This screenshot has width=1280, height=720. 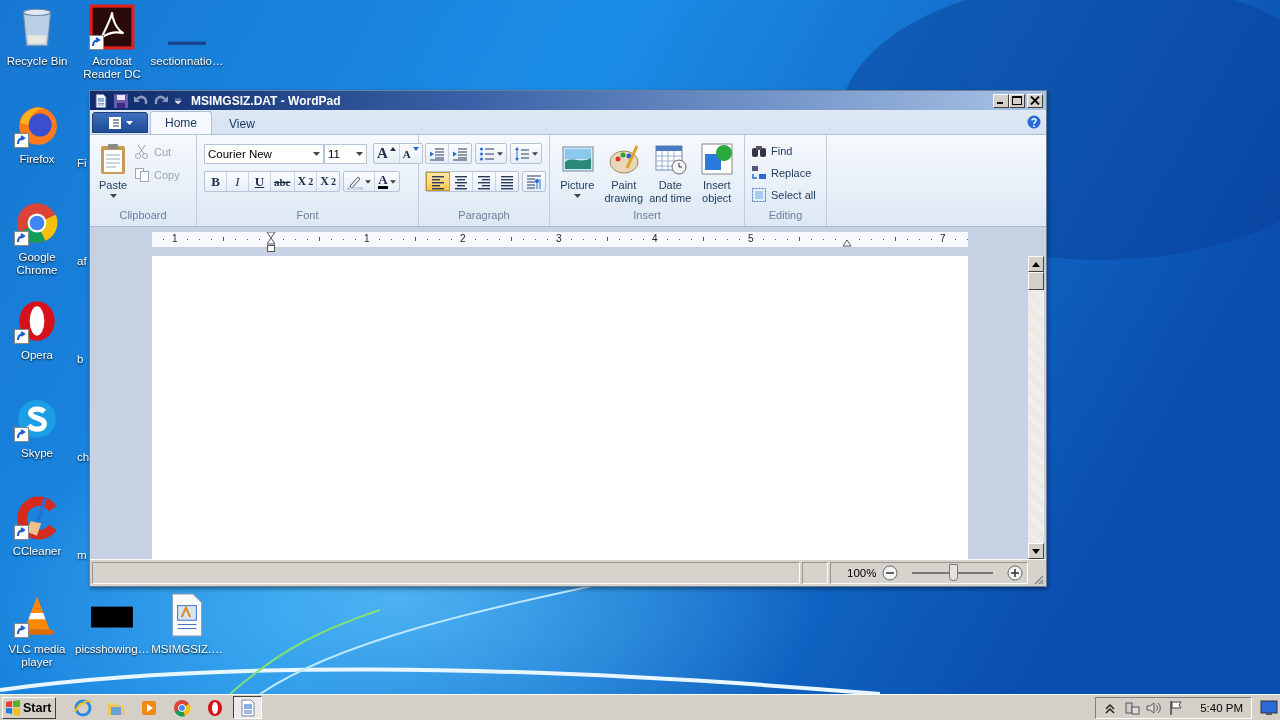 I want to click on ruler-number: 2, so click(x=463, y=239).